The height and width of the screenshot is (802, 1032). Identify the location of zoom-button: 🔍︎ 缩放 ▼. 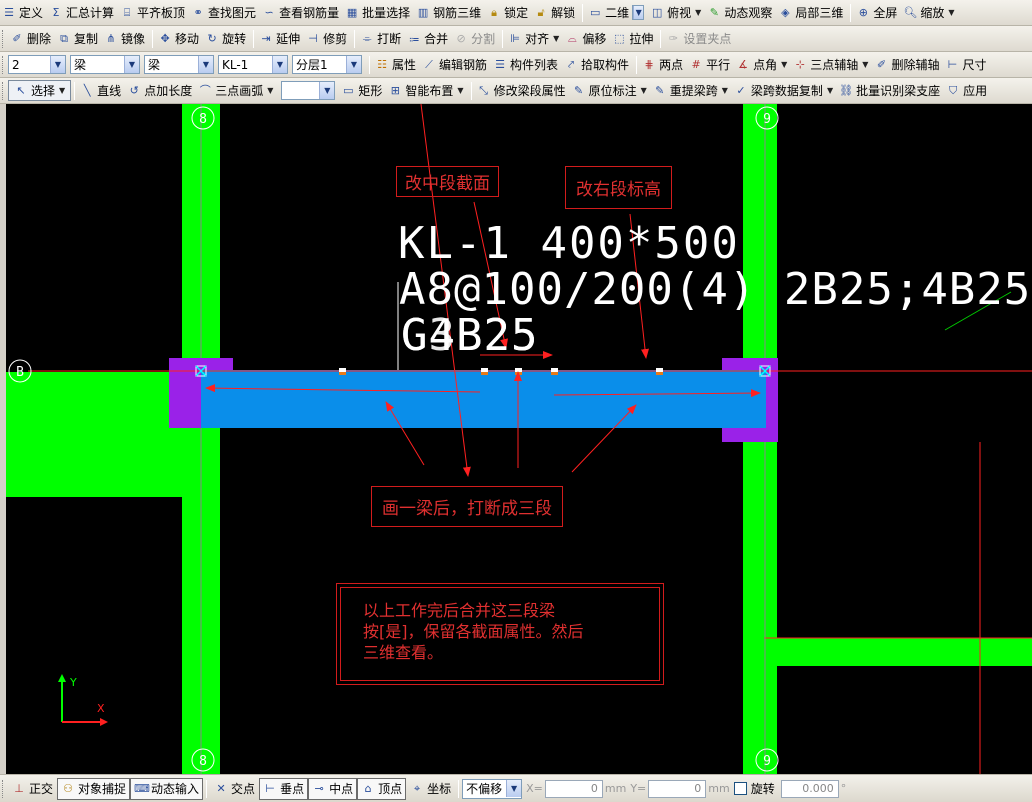
(929, 13).